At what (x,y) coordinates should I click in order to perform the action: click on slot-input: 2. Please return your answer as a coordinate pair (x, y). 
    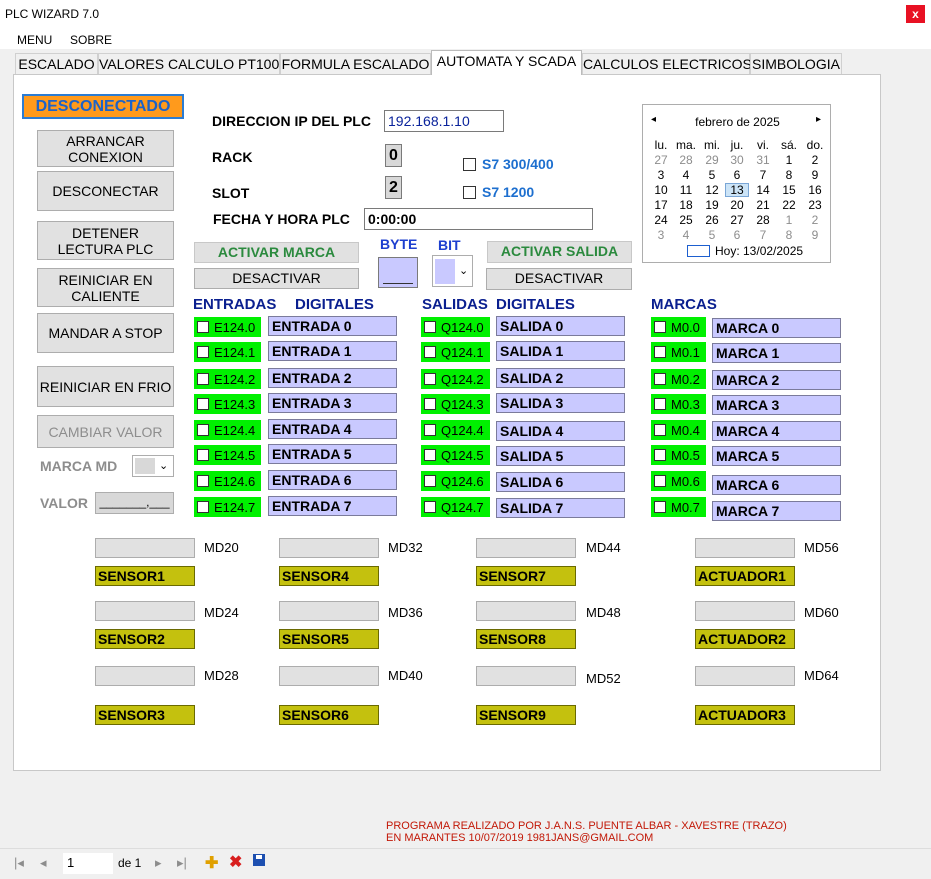
    Looking at the image, I should click on (393, 187).